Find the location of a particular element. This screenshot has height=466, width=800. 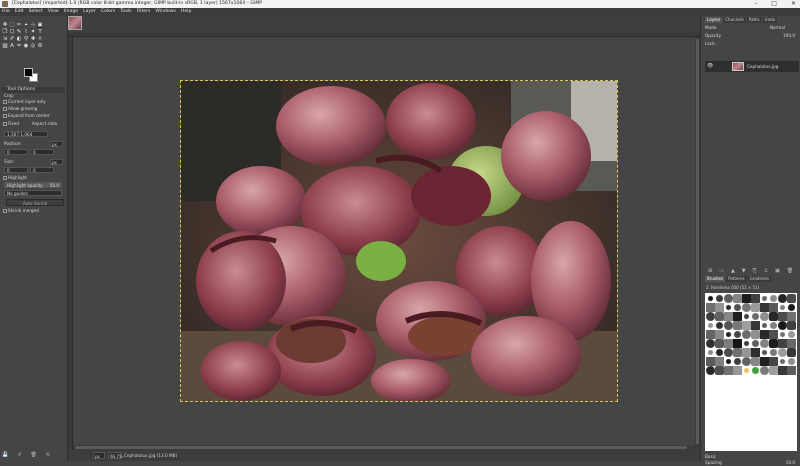

expand-from-center-checkbox is located at coordinates (5, 116).